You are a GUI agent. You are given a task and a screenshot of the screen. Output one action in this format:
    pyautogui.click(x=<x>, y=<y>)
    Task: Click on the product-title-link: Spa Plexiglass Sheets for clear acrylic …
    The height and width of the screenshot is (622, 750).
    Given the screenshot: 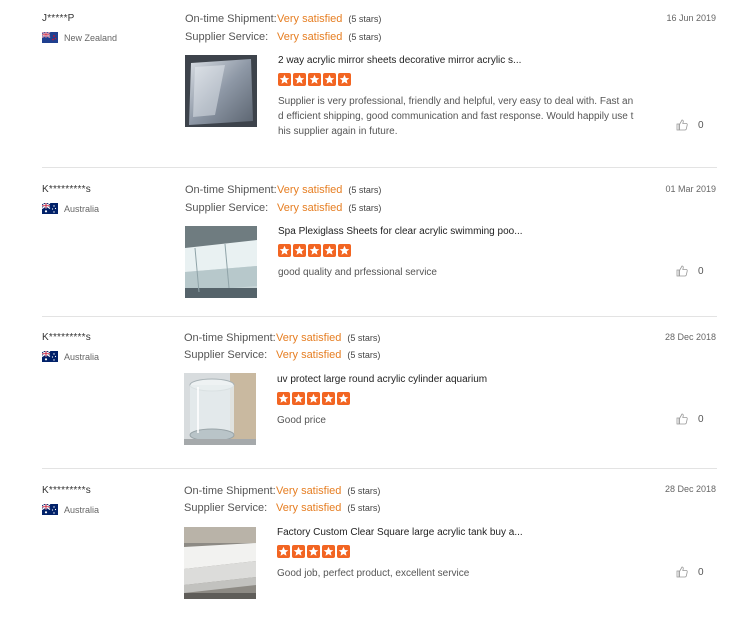 What is the action you would take?
    pyautogui.click(x=400, y=231)
    